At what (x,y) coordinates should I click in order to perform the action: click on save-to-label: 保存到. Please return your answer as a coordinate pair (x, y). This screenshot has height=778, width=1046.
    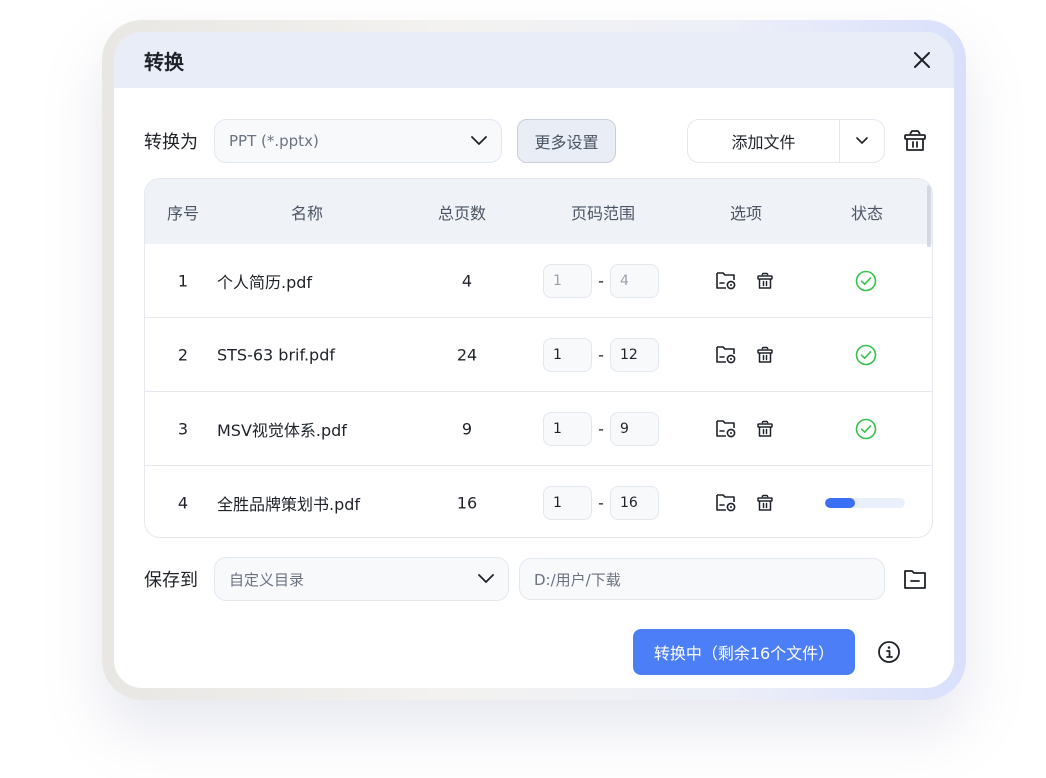
    Looking at the image, I should click on (171, 580).